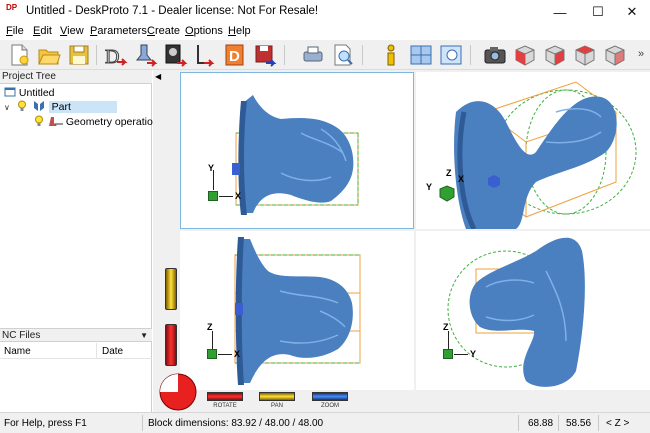  I want to click on view-cube-iso-icon, so click(615, 55).